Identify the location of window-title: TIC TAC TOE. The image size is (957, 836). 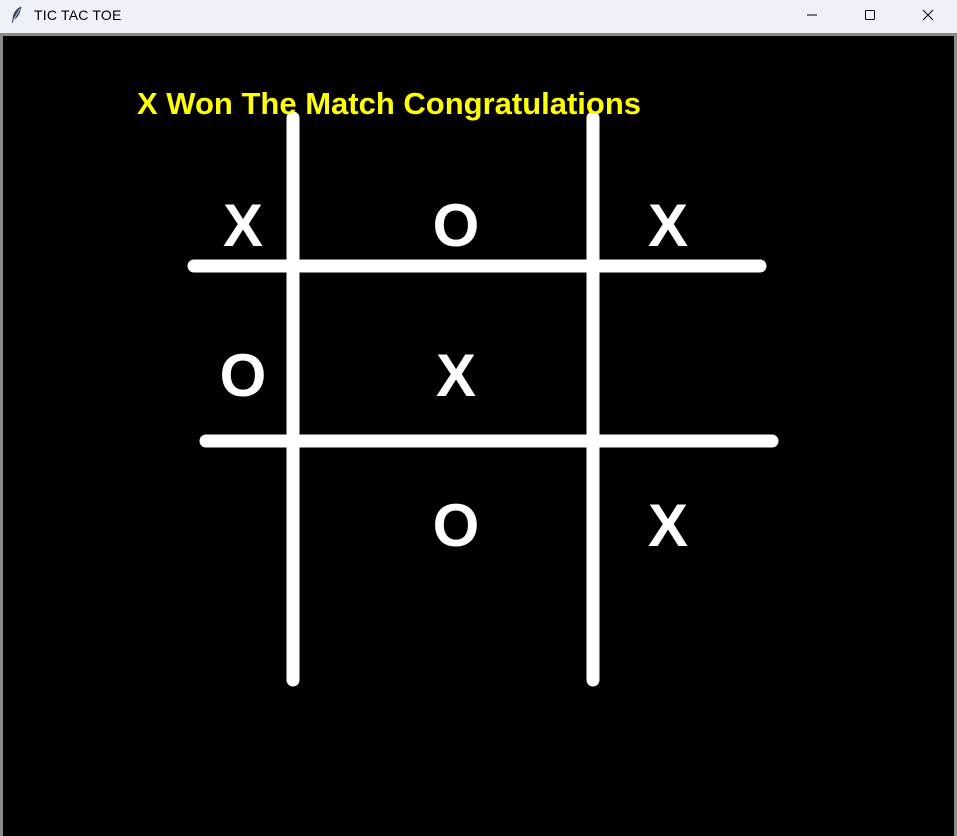
(78, 15).